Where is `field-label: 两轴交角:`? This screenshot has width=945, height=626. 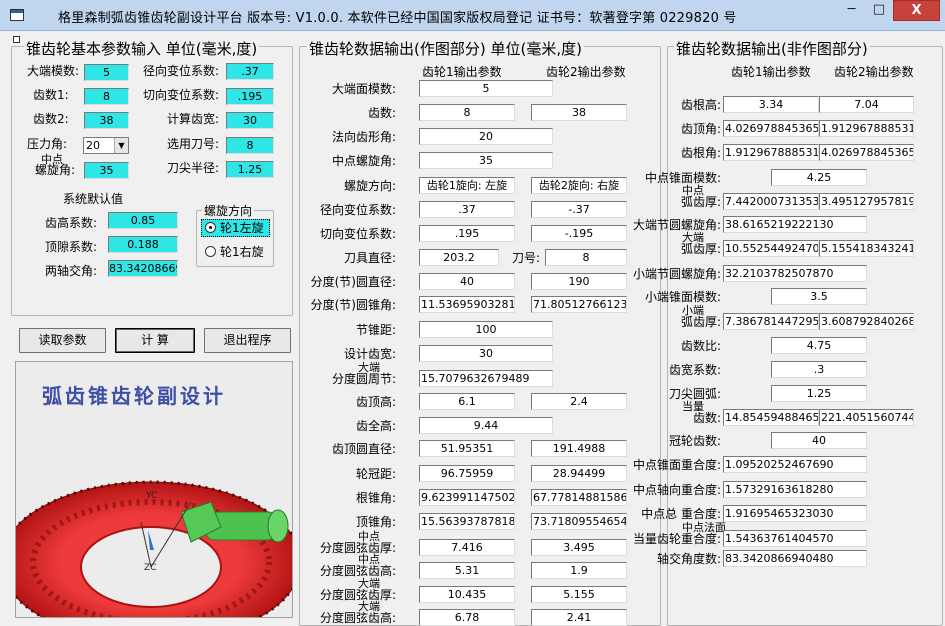 field-label: 两轴交角: is located at coordinates (71, 271).